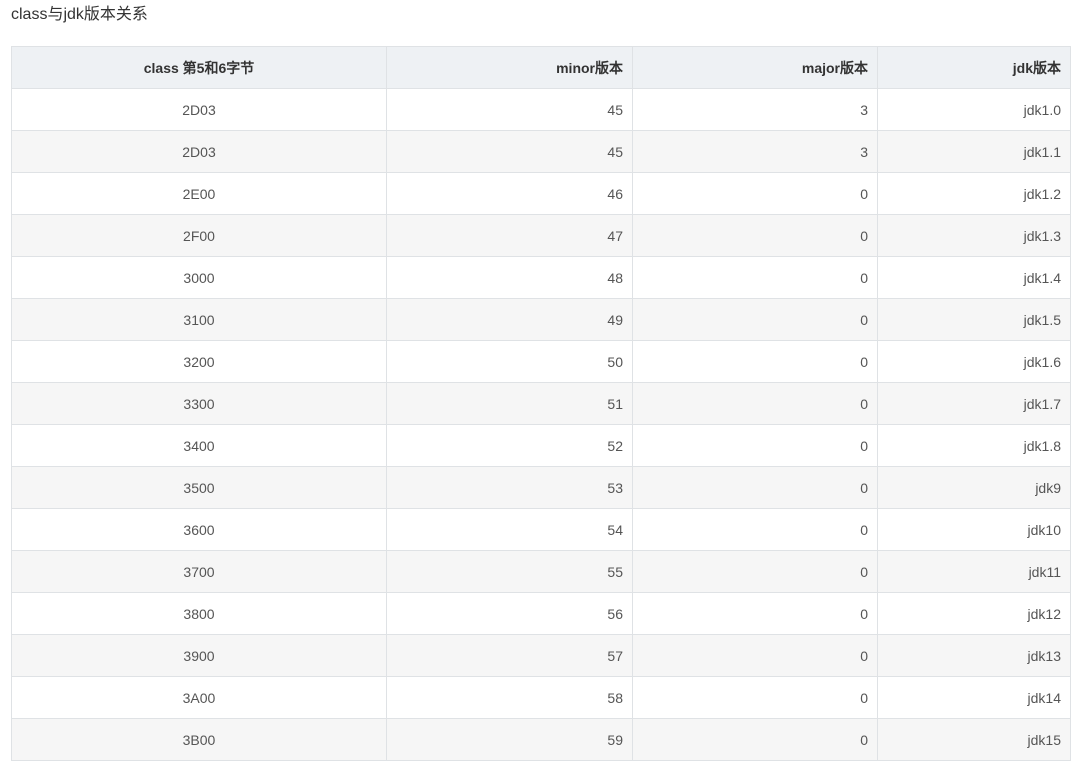 The width and height of the screenshot is (1080, 782). Describe the element at coordinates (509, 697) in the screenshot. I see `cell-minor-version: 58` at that location.